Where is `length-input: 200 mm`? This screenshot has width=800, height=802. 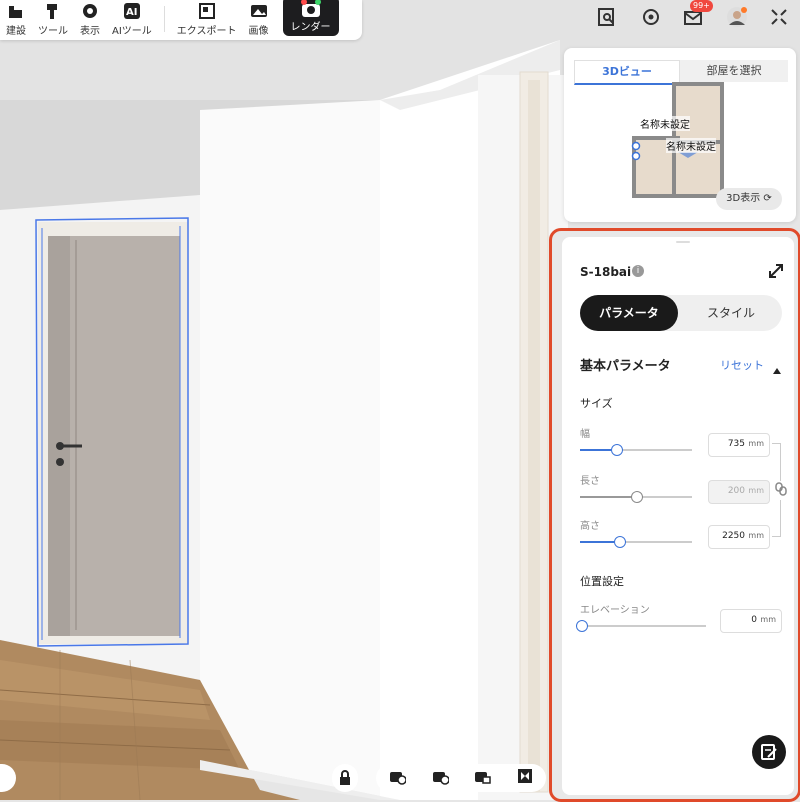
length-input: 200 mm is located at coordinates (739, 492).